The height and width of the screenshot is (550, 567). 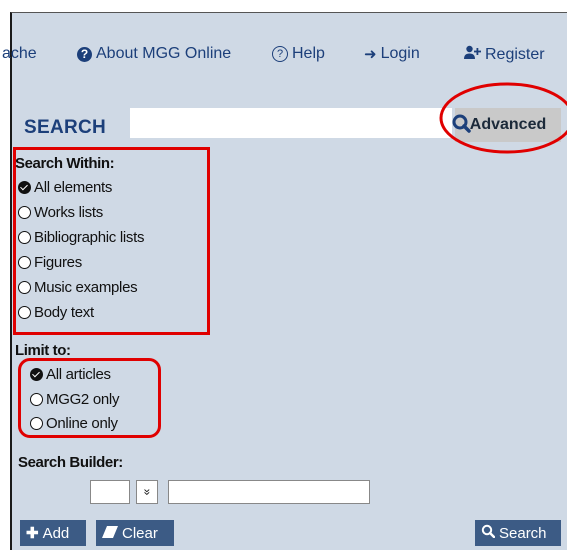 I want to click on nav-about-link: ? About MGG Online, so click(x=154, y=54).